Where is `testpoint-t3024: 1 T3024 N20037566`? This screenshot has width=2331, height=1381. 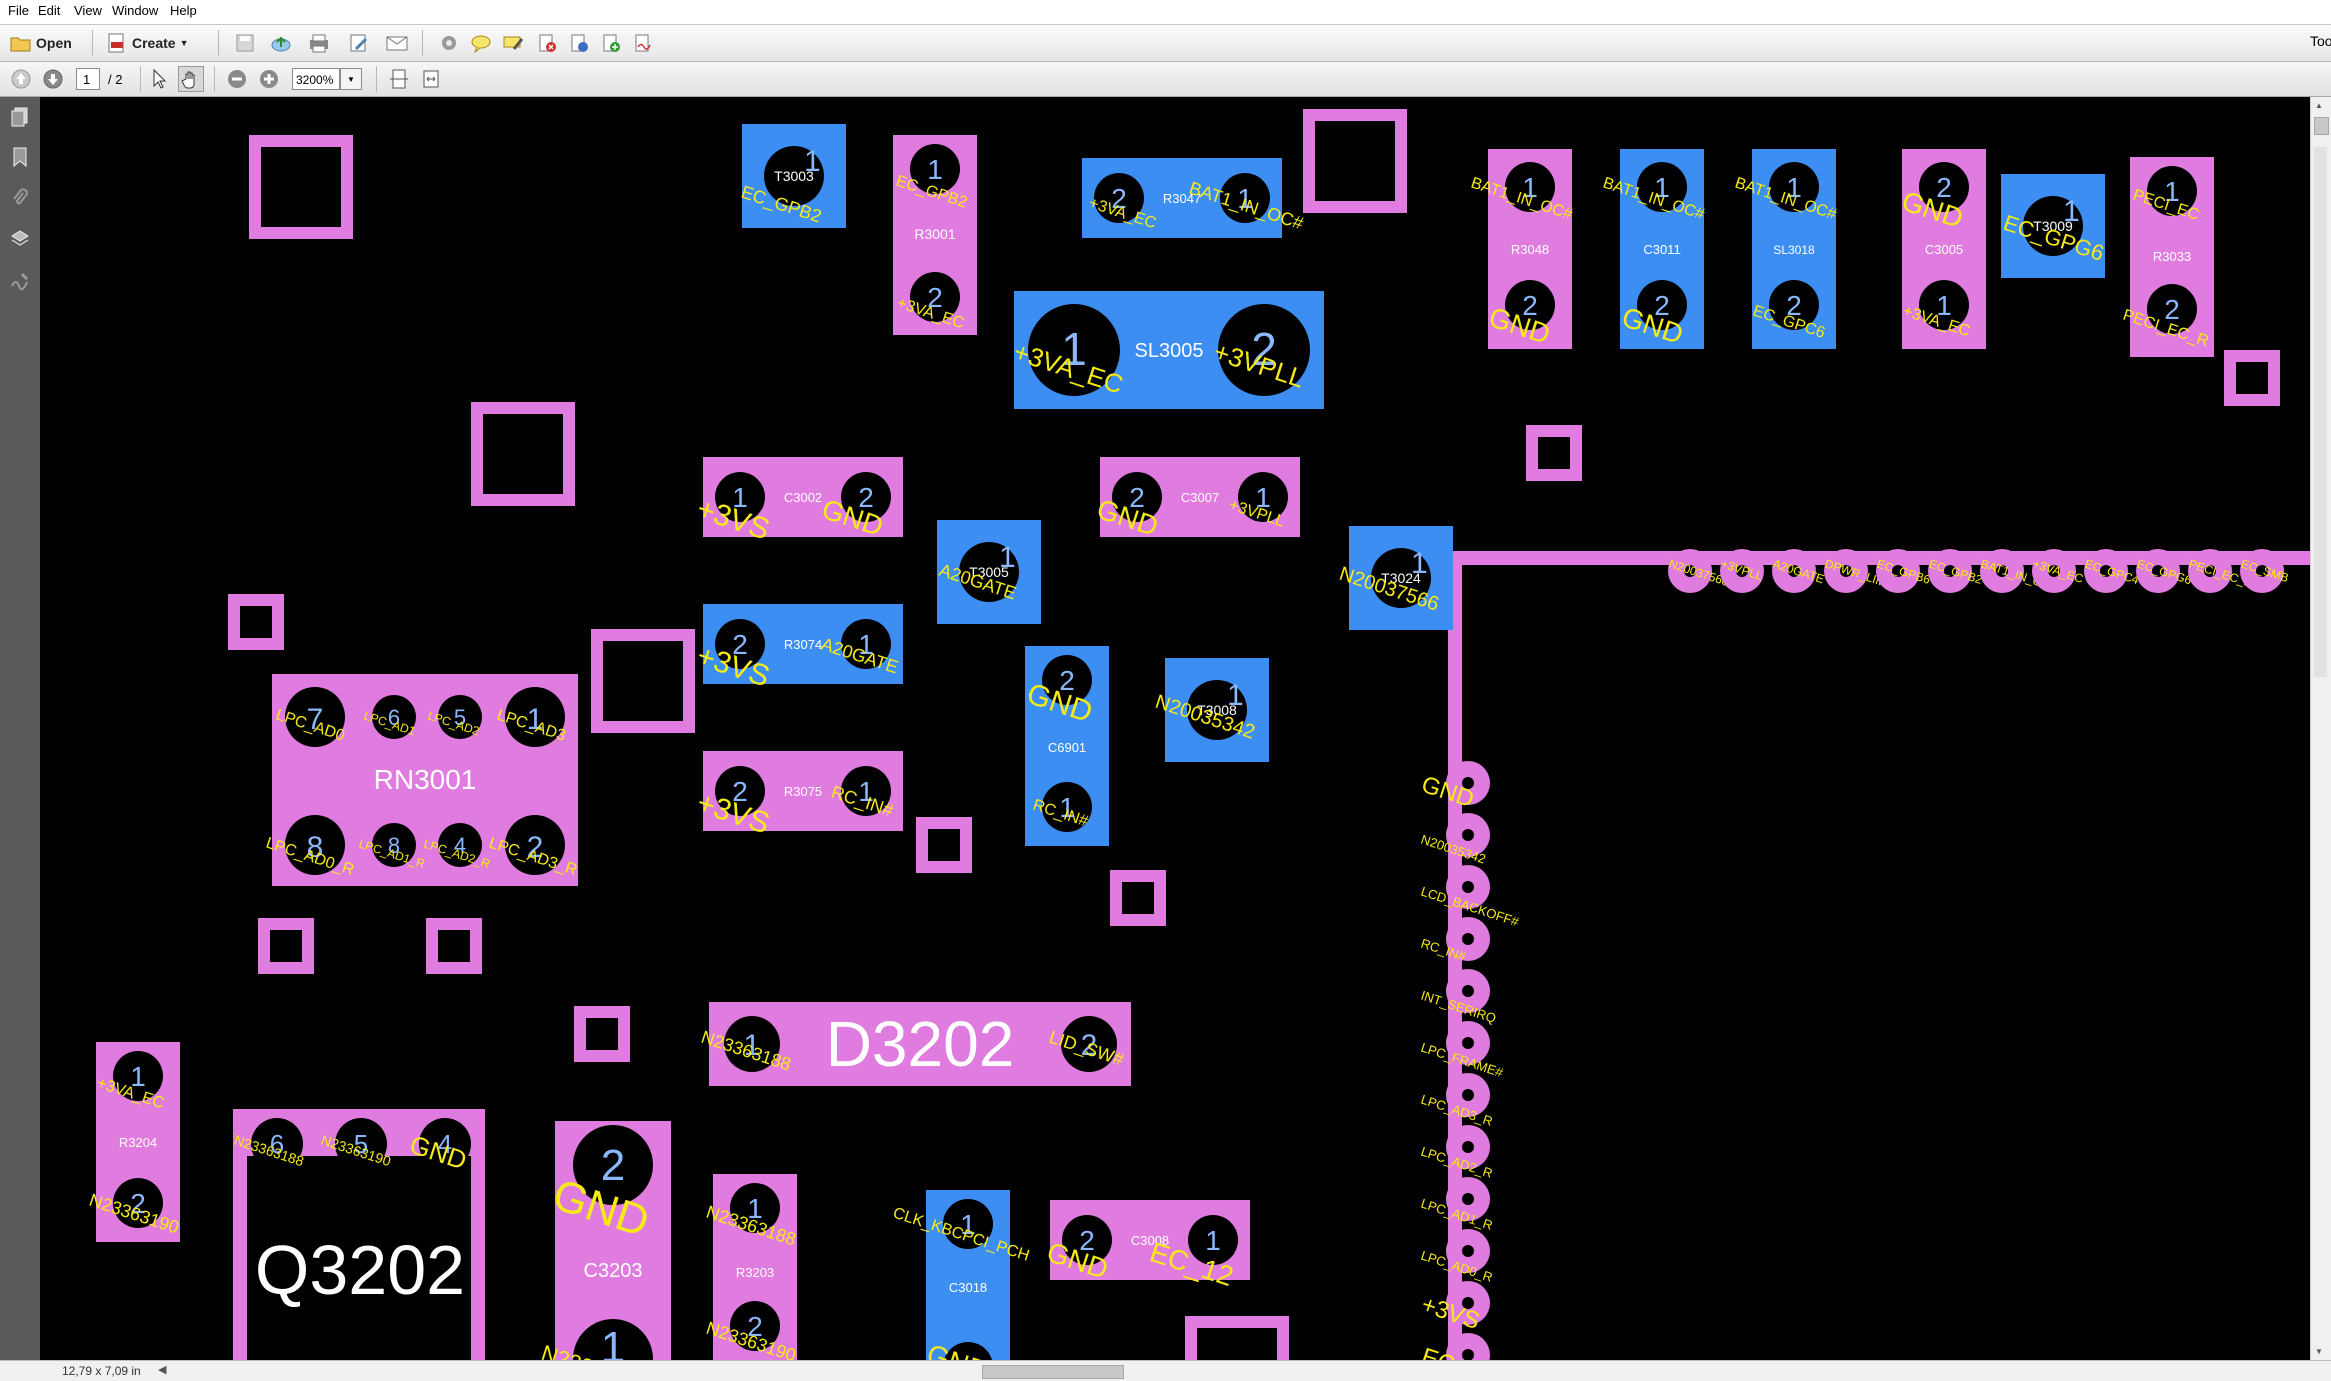
testpoint-t3024: 1 T3024 N20037566 is located at coordinates (1394, 578).